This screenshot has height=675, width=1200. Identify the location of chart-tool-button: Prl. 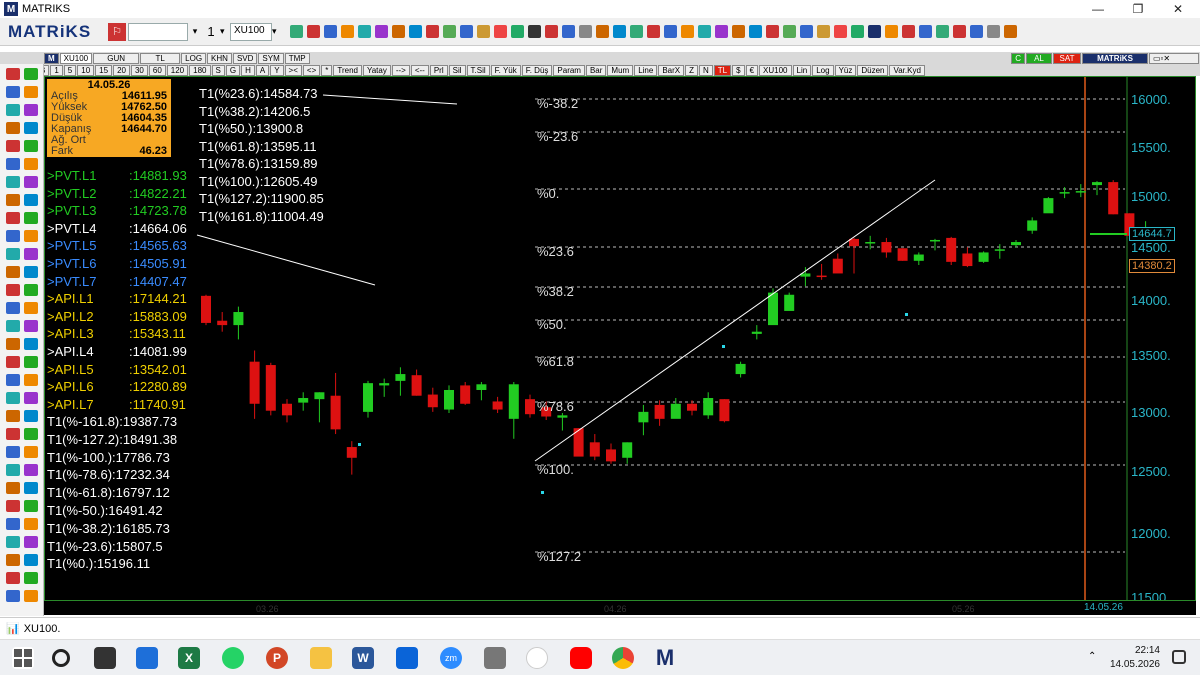
(438, 70).